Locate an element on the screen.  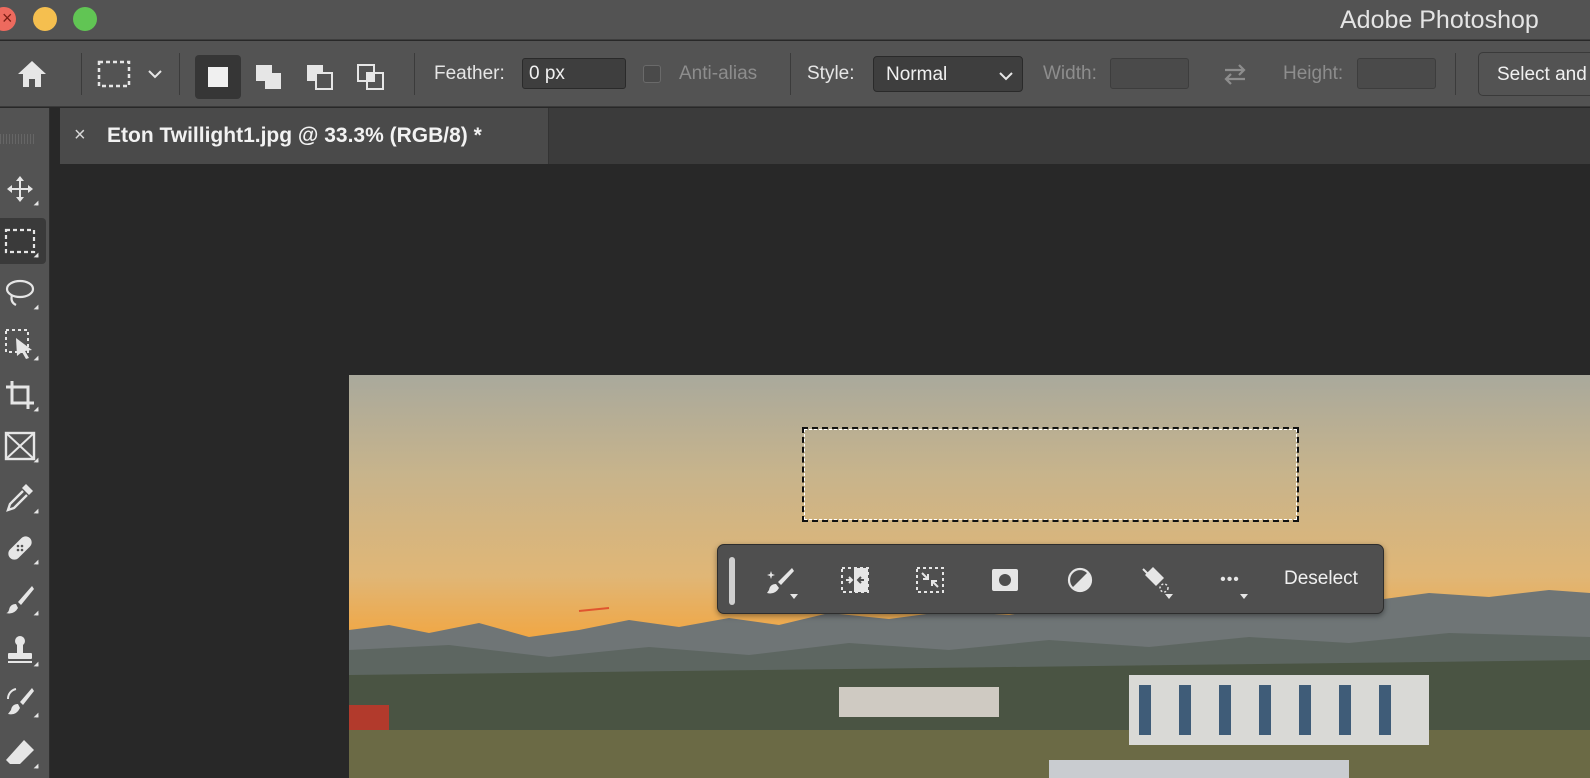
frame-icon is located at coordinates (20, 446).